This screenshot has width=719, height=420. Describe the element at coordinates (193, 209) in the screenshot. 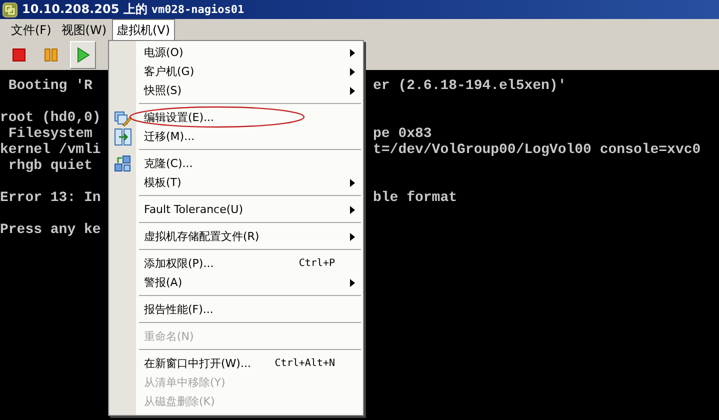

I see `menu-item: Fault Tolerance(U)` at that location.